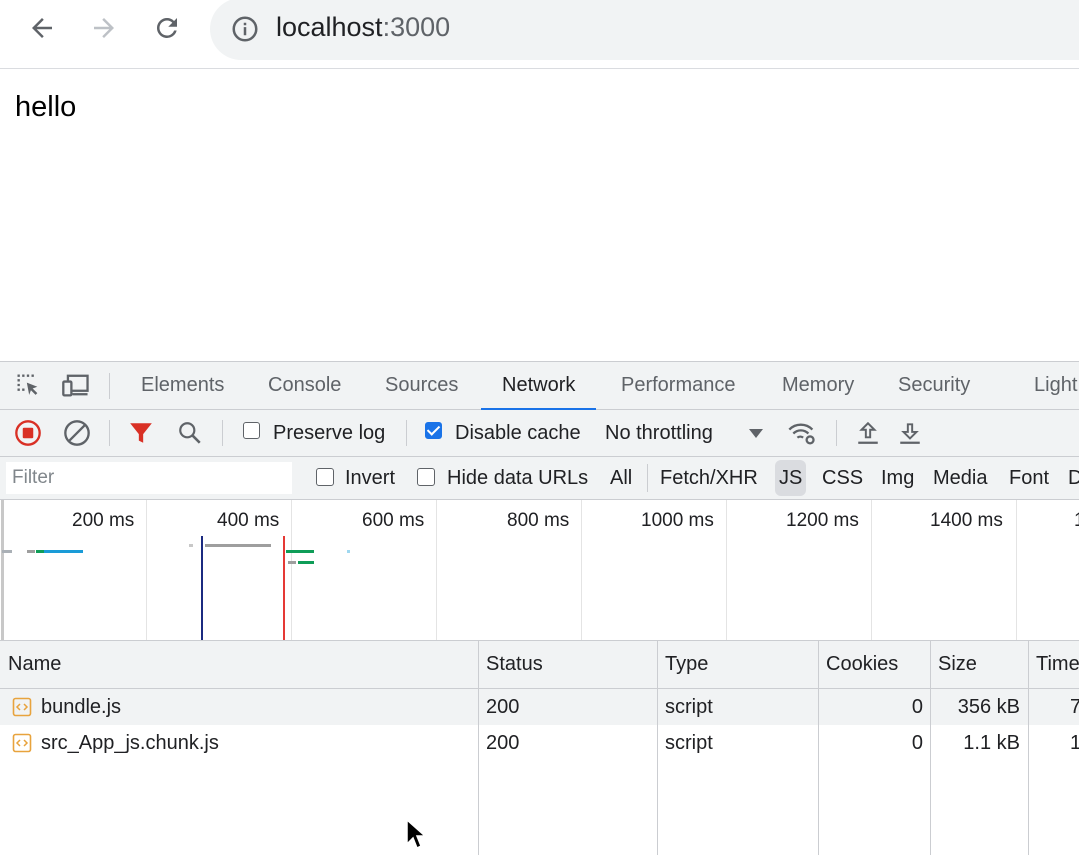 The width and height of the screenshot is (1079, 855). Describe the element at coordinates (1029, 478) in the screenshot. I see `type-filter-font: Font` at that location.